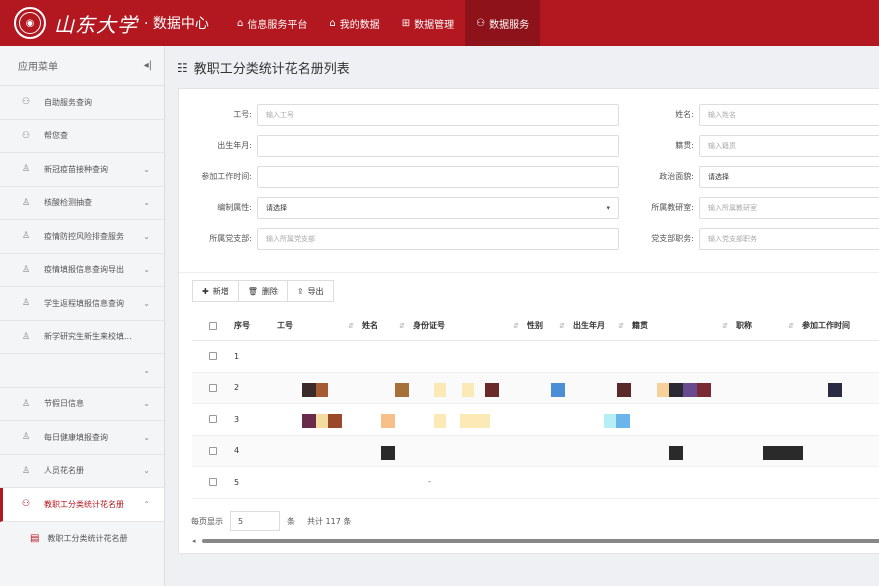  Describe the element at coordinates (68, 203) in the screenshot. I see `sidebar-item-label: 核酸检测抽查` at that location.